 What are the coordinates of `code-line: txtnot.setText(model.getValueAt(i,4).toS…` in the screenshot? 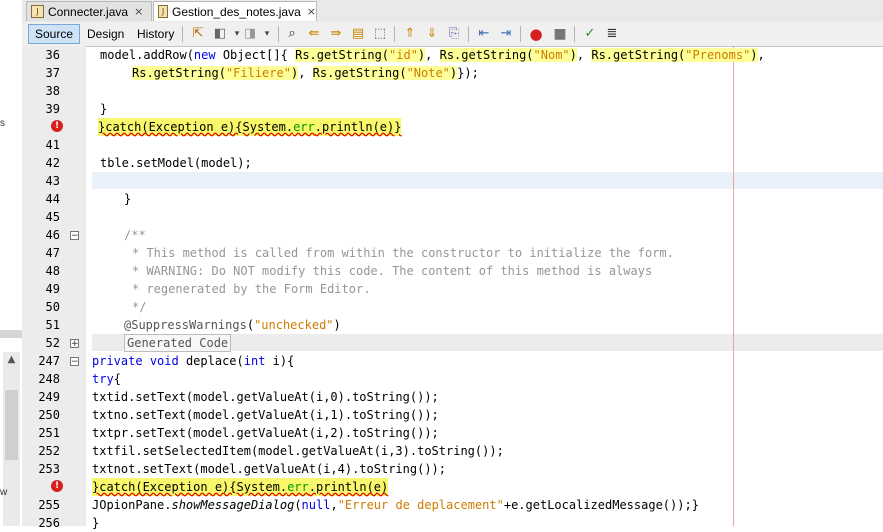 It's located at (269, 469).